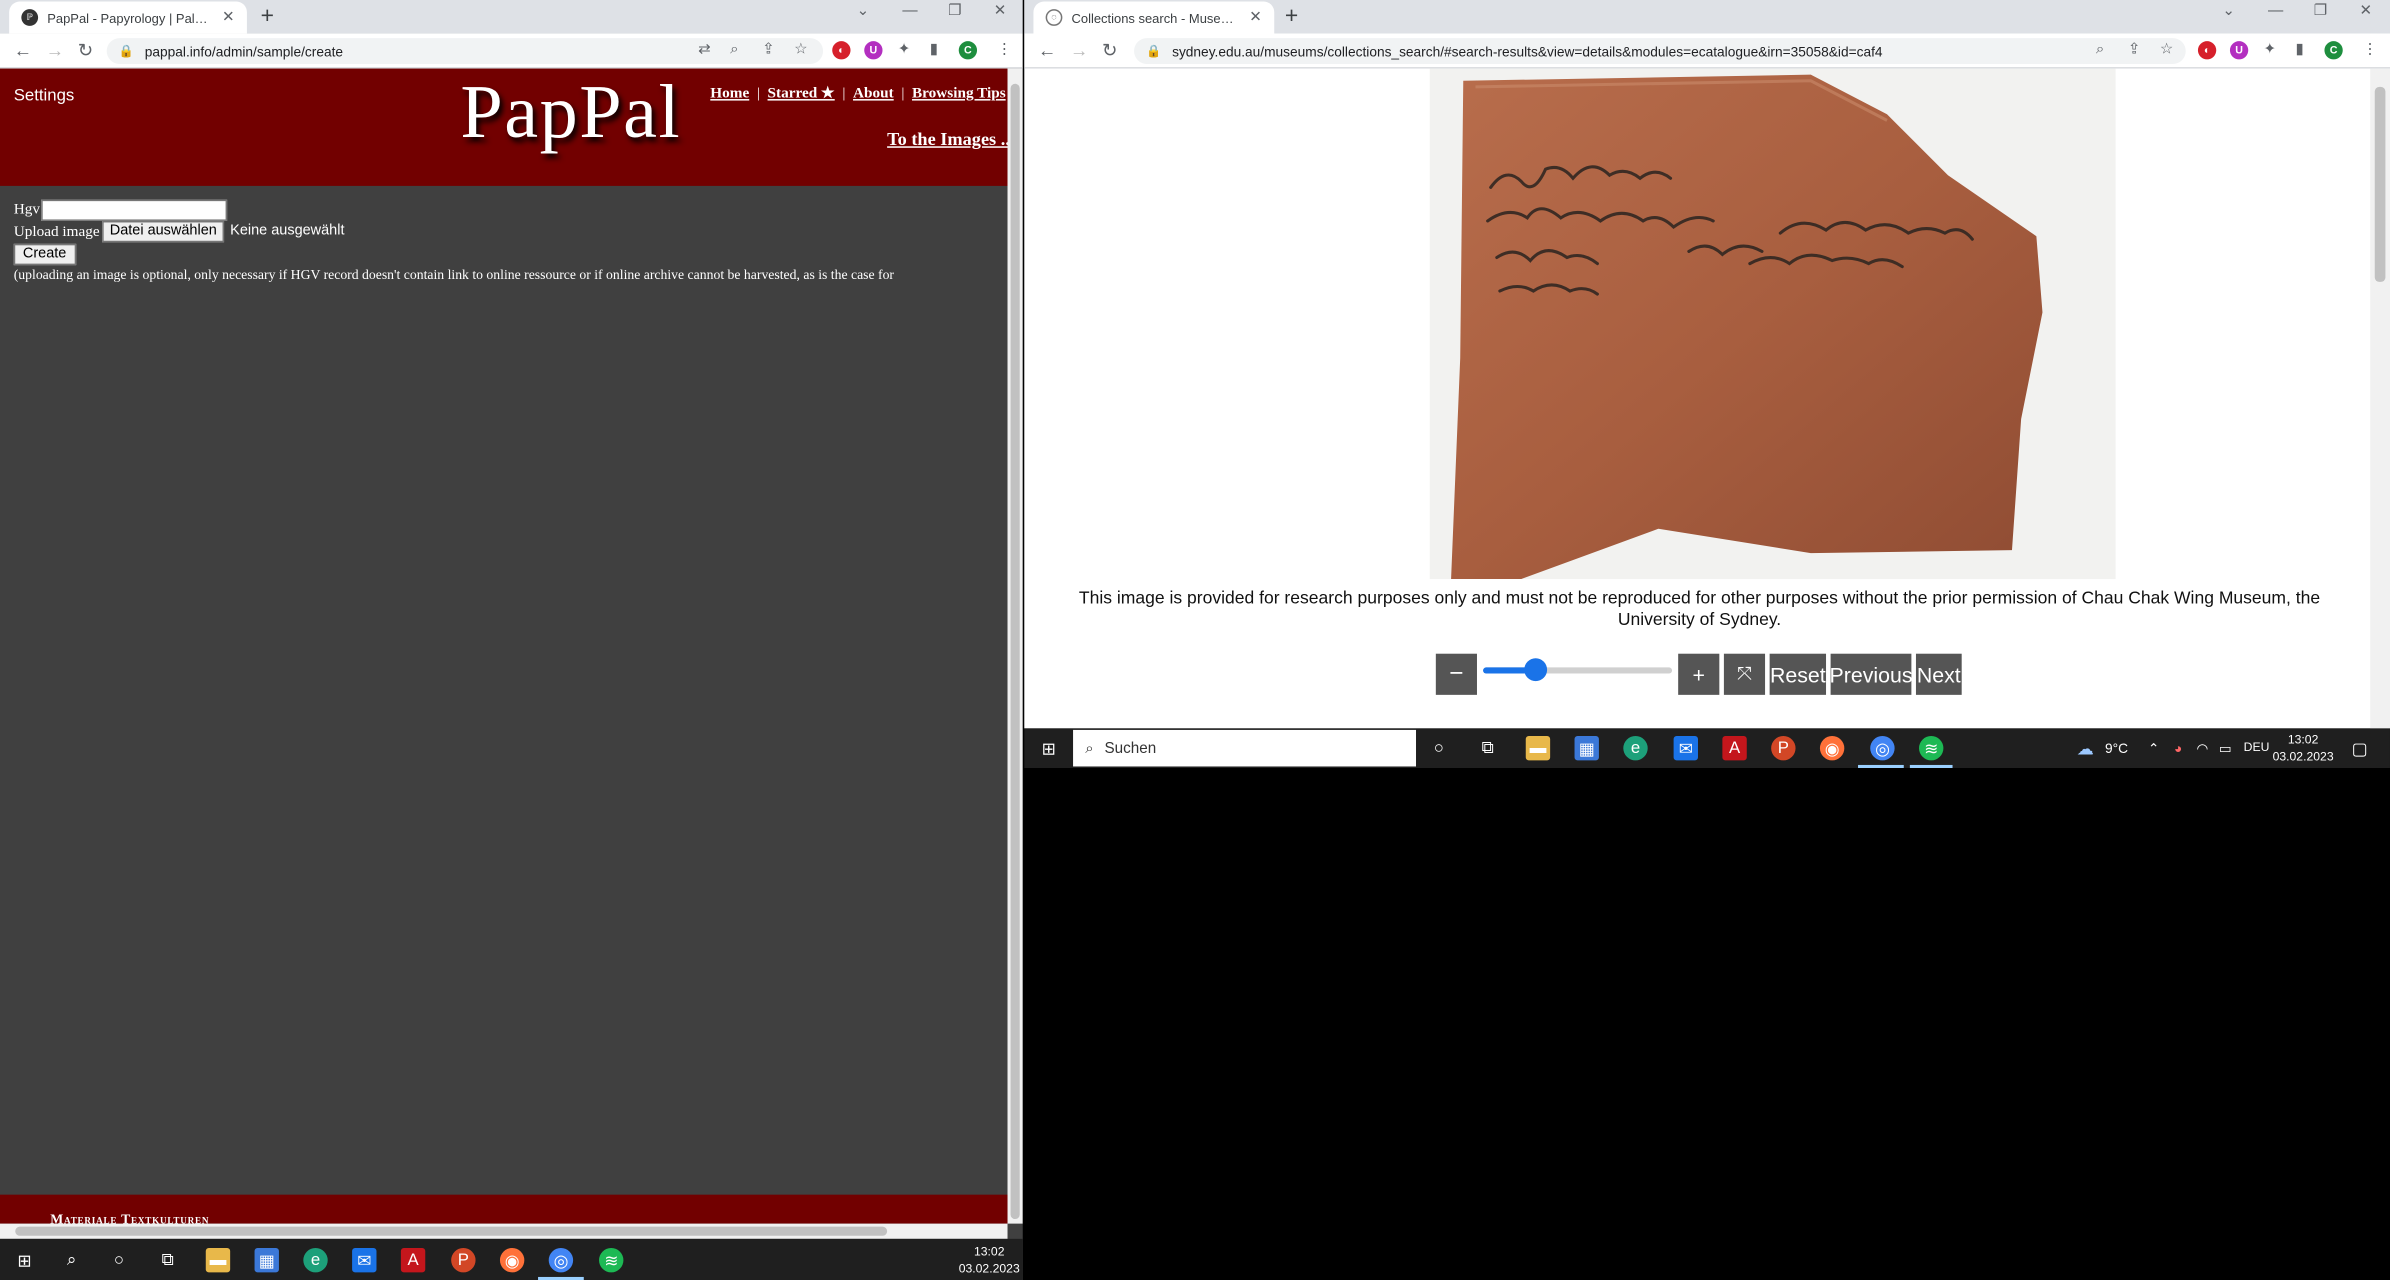 This screenshot has width=2390, height=1280. Describe the element at coordinates (2257, 748) in the screenshot. I see `input-language: DEU` at that location.